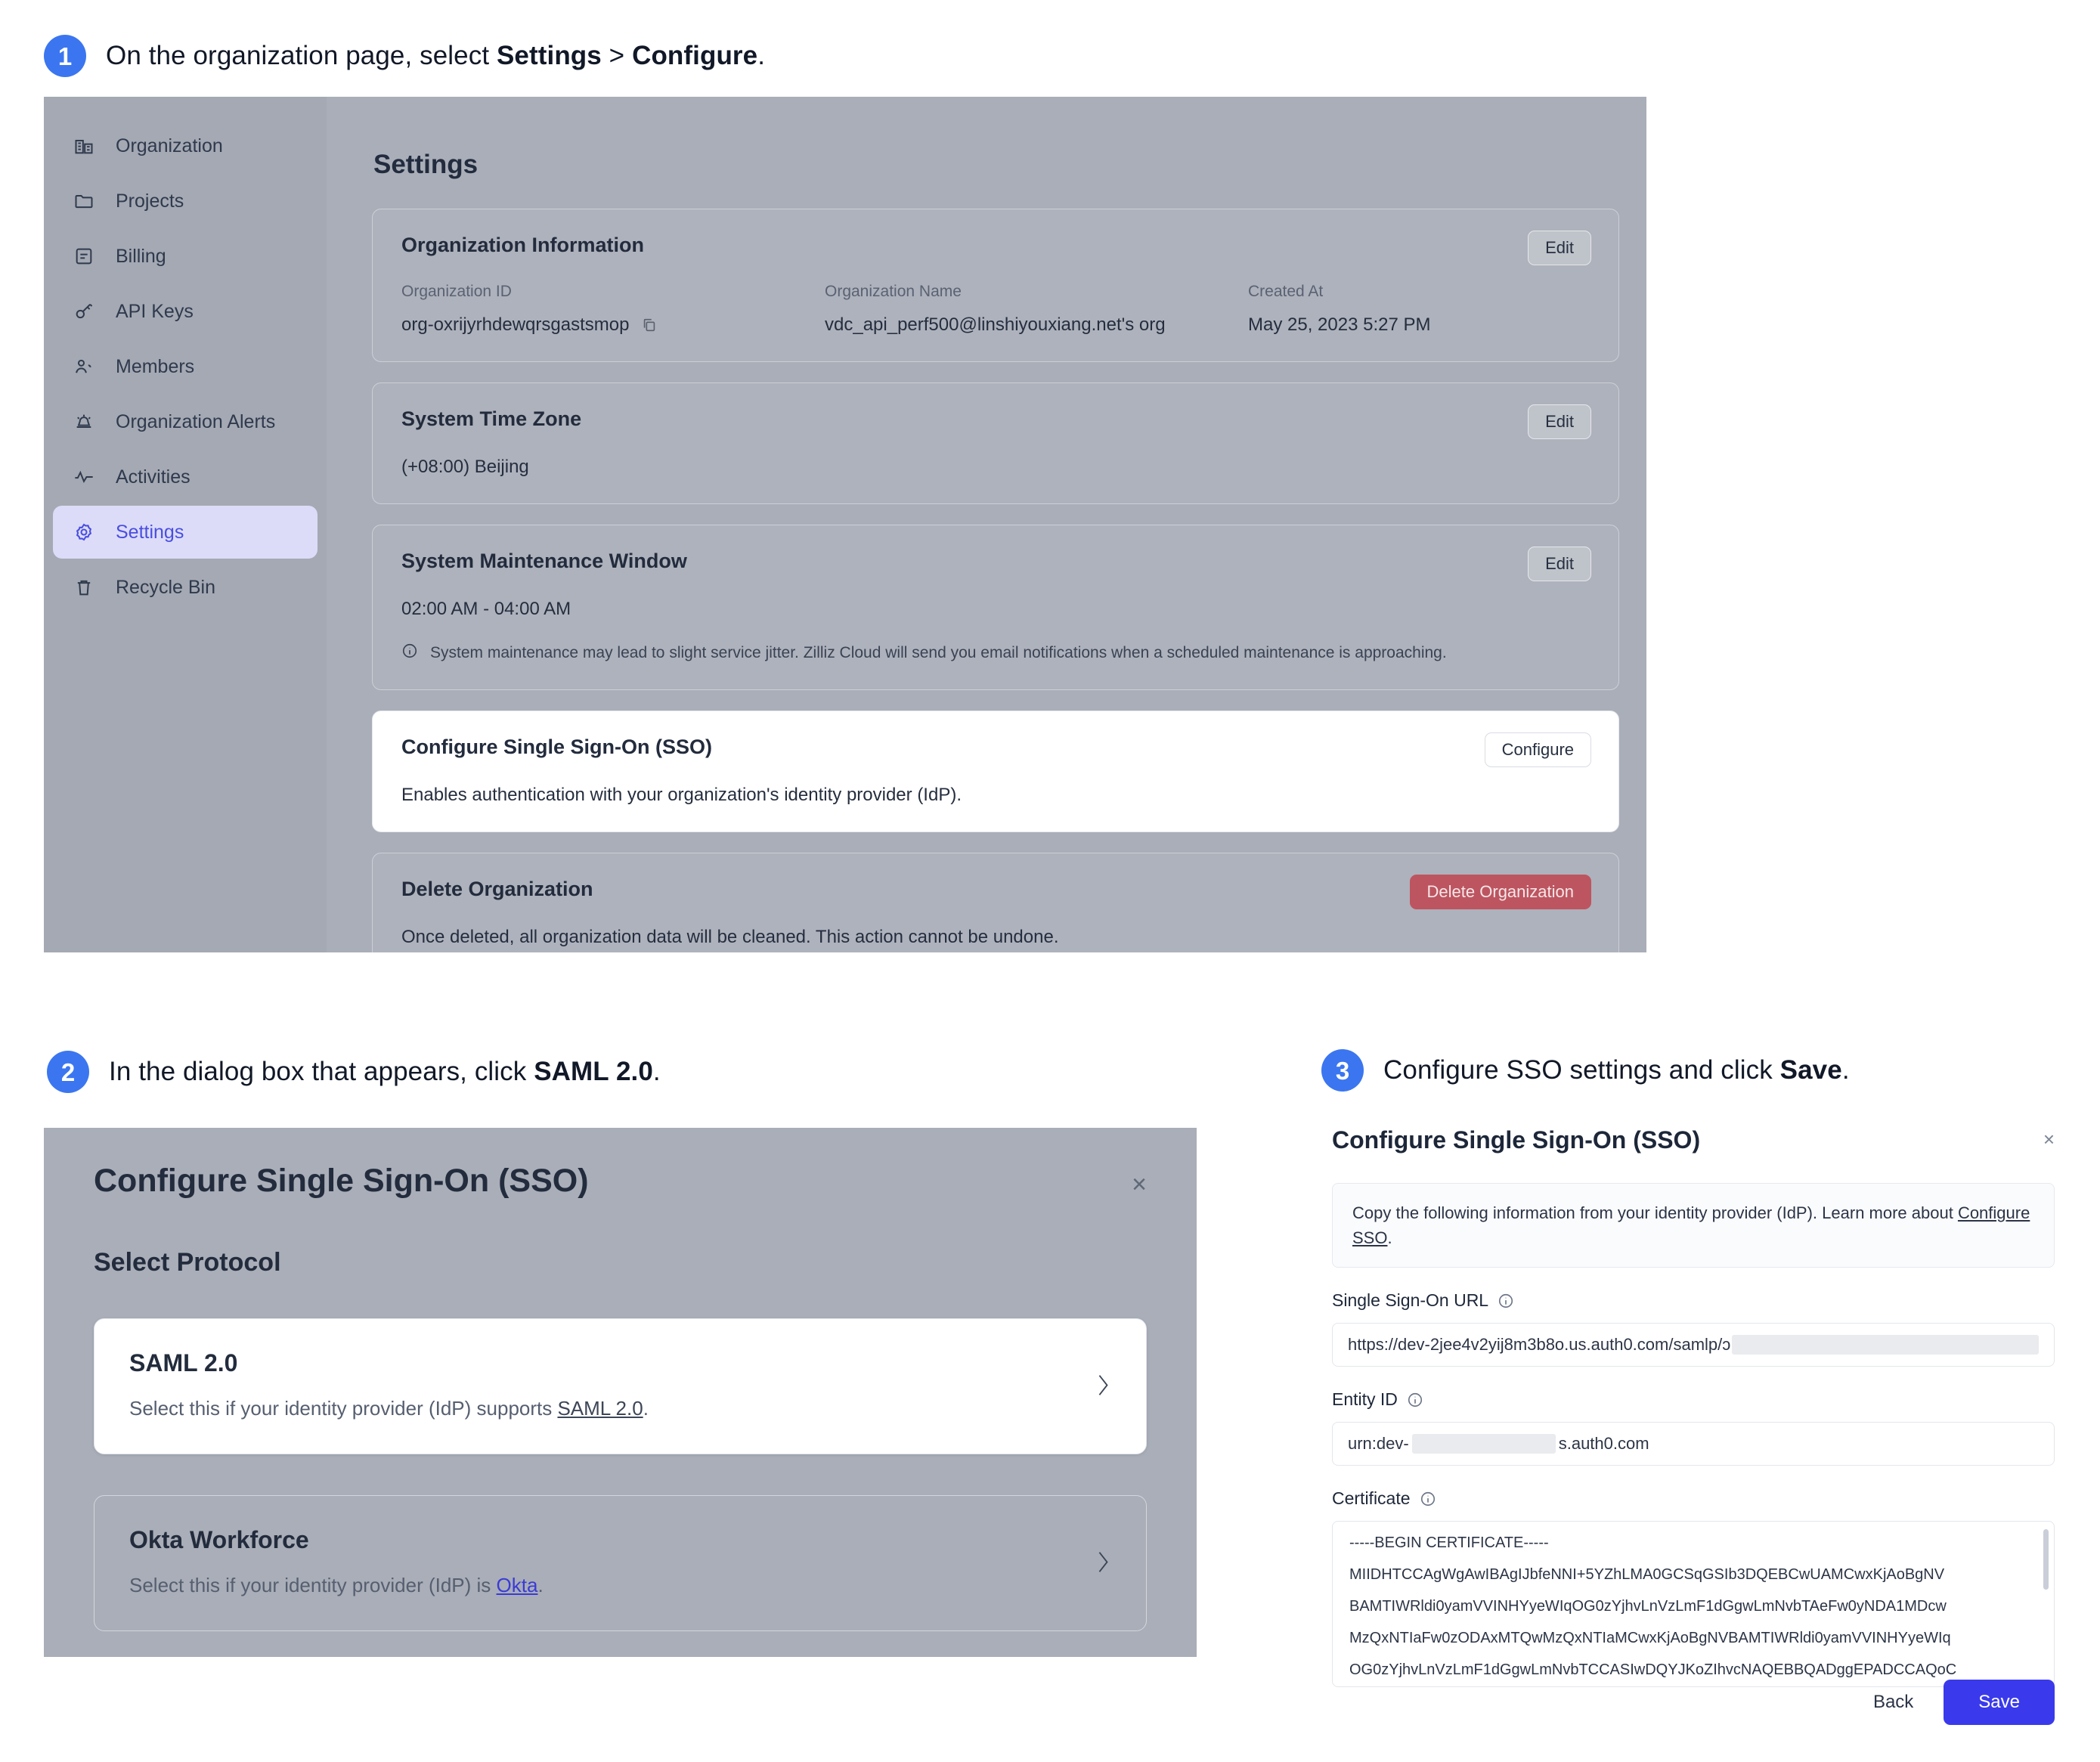 Image resolution: width=2100 pixels, height=1762 pixels. Describe the element at coordinates (996, 443) in the screenshot. I see `system-time-zone-card: System Time Zone Edit (+08:00) Beijing` at that location.